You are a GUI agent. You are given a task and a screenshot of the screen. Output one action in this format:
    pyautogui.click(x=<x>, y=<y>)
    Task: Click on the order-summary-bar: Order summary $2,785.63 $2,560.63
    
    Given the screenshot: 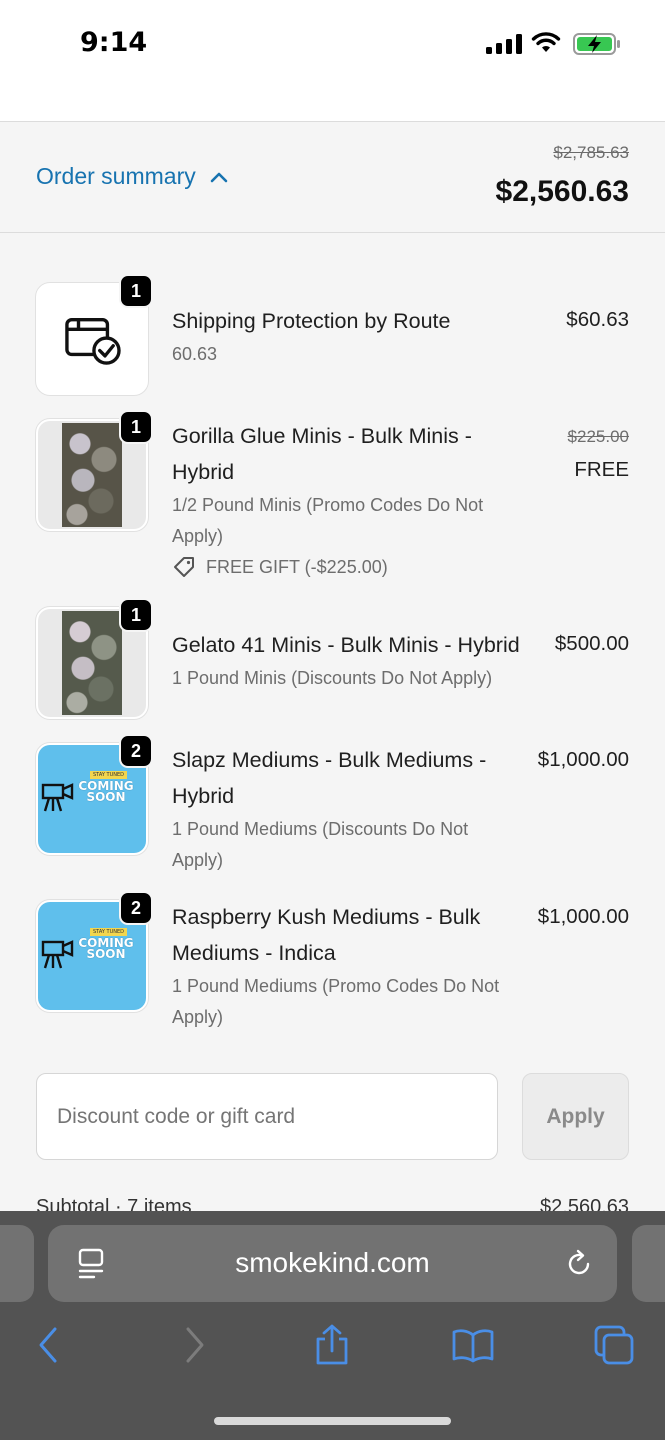 What is the action you would take?
    pyautogui.click(x=332, y=178)
    